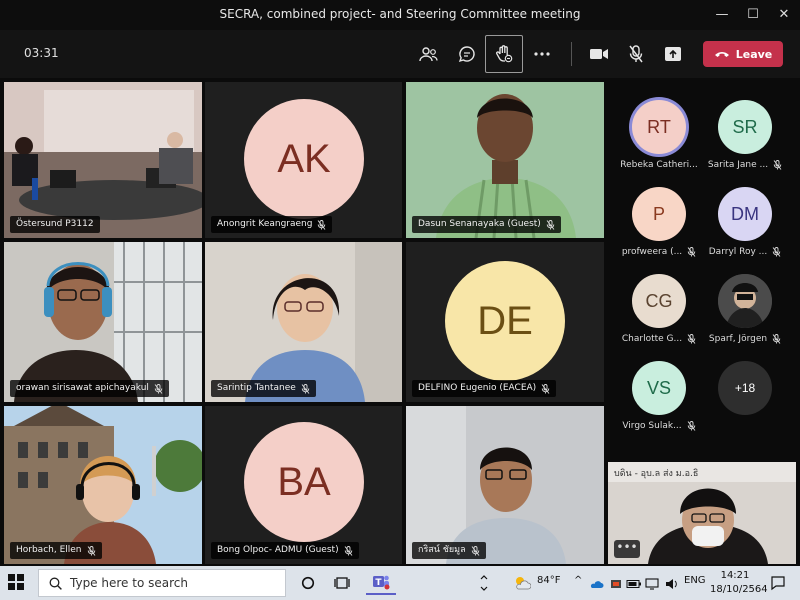 This screenshot has height=600, width=800. I want to click on task-view-icon, so click(342, 583).